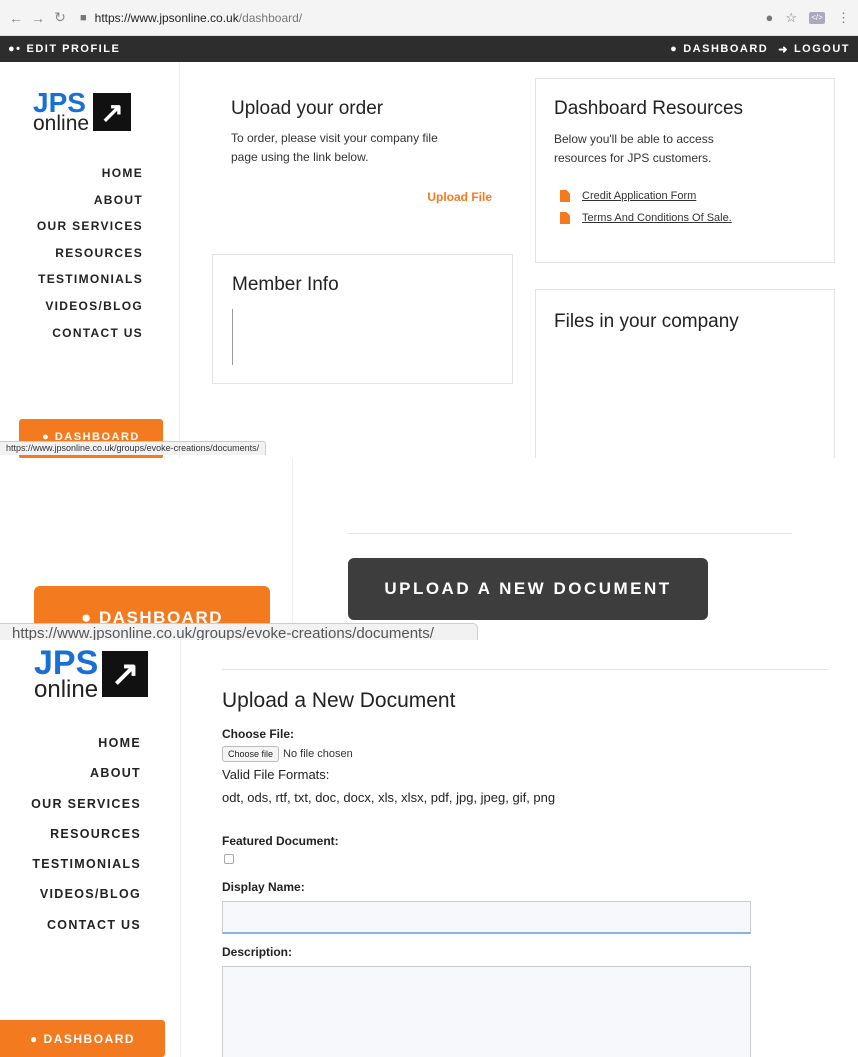 This screenshot has width=858, height=1057. What do you see at coordinates (769, 17) in the screenshot?
I see `extension-icon: ●` at bounding box center [769, 17].